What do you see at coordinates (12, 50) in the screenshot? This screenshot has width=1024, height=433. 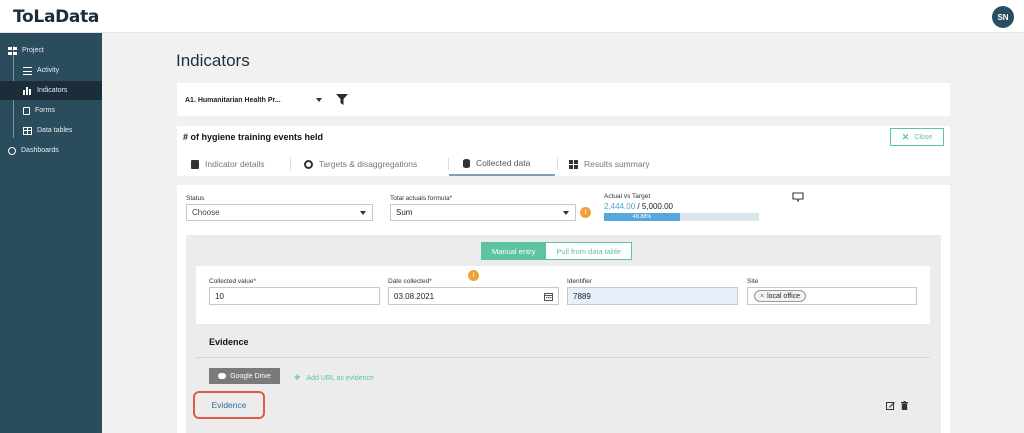 I see `grid-icon` at bounding box center [12, 50].